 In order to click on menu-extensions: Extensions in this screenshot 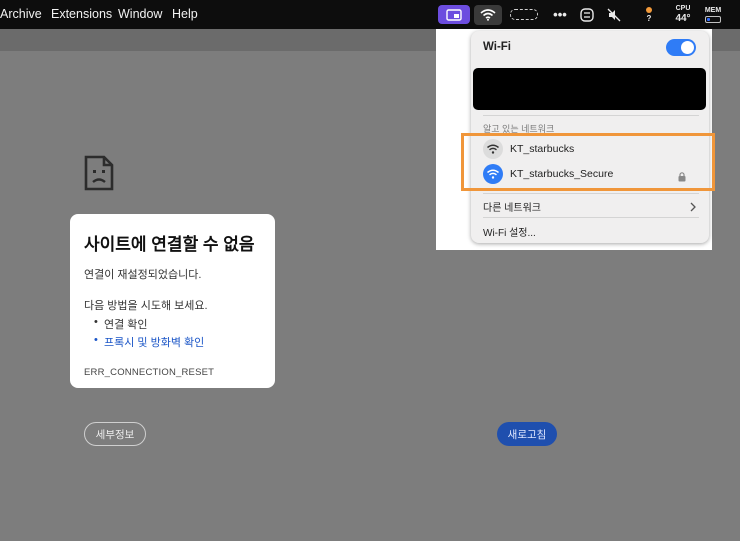, I will do `click(81, 14)`.